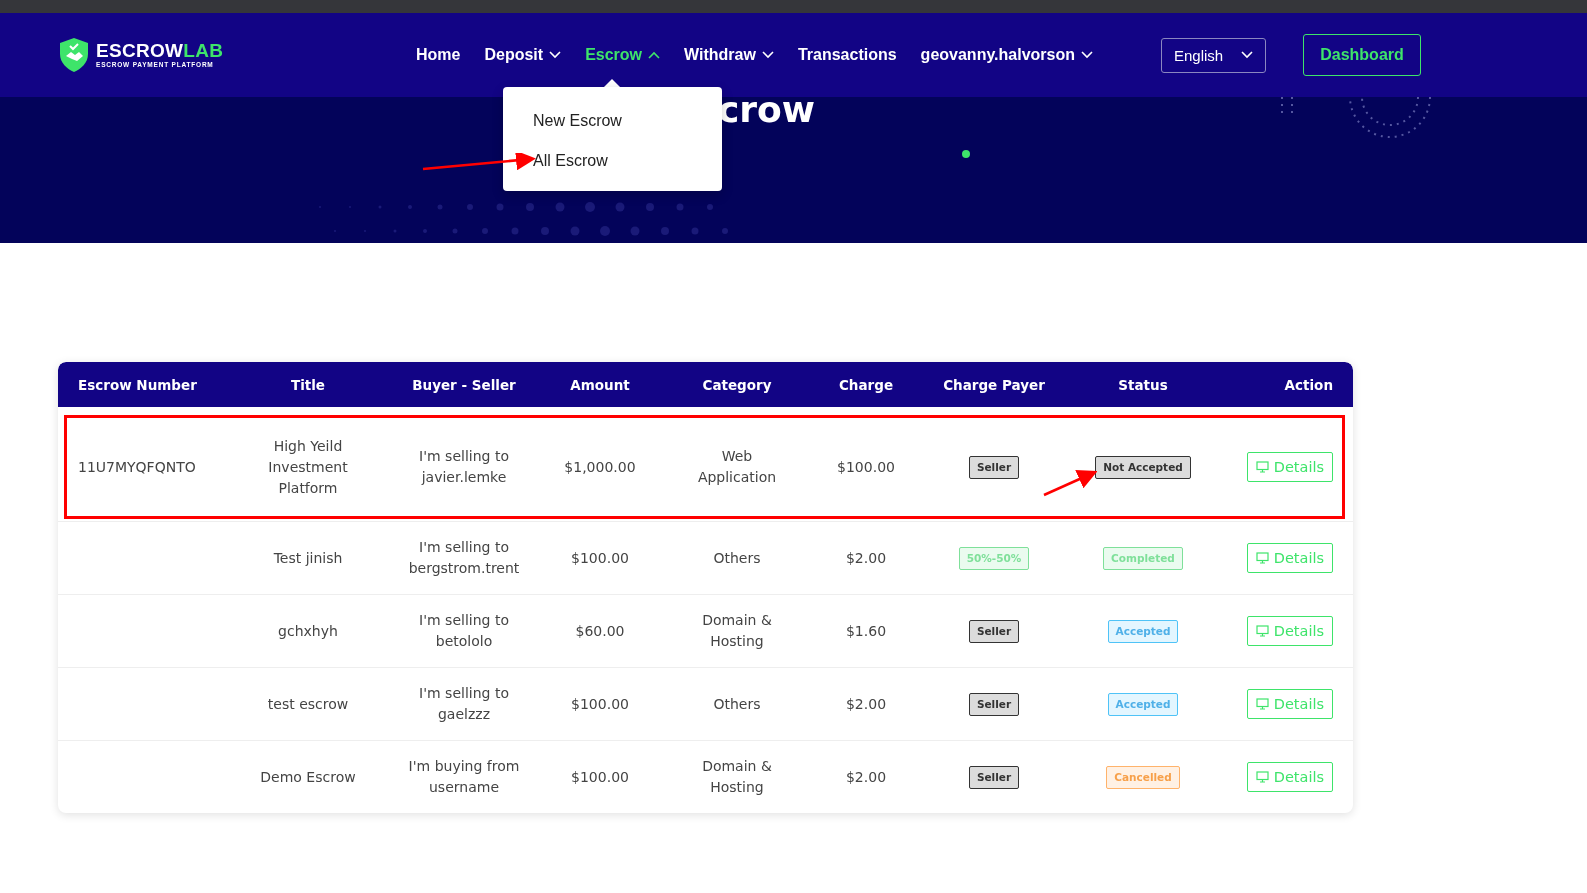 This screenshot has height=893, width=1587. Describe the element at coordinates (464, 384) in the screenshot. I see `column-header: Buyer - Seller` at that location.